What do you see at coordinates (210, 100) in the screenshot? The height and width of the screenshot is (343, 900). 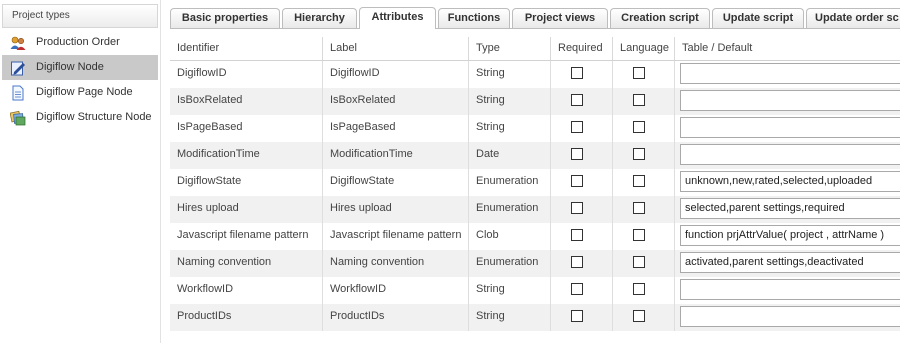 I see `cell-identifier: IsBoxRelated` at bounding box center [210, 100].